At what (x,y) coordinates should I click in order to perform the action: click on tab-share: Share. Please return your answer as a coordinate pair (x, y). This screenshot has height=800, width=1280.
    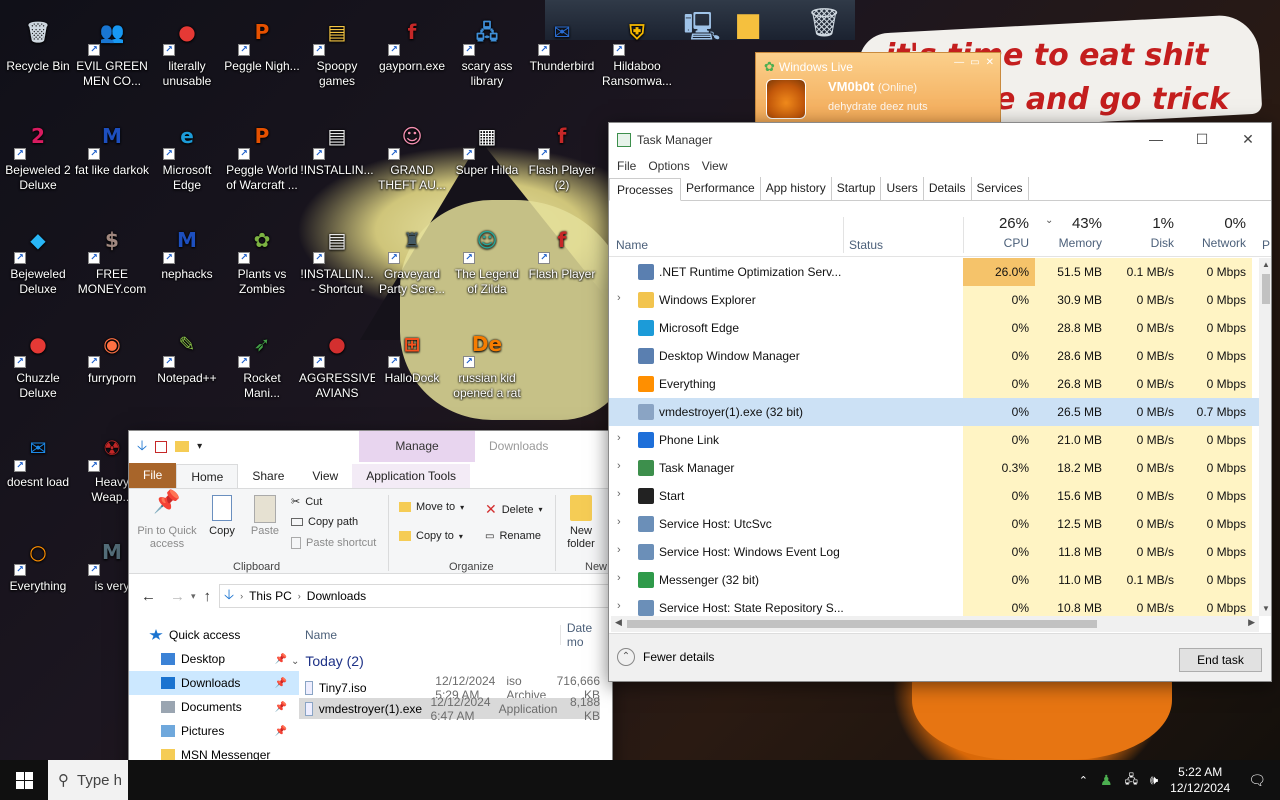
    Looking at the image, I should click on (268, 476).